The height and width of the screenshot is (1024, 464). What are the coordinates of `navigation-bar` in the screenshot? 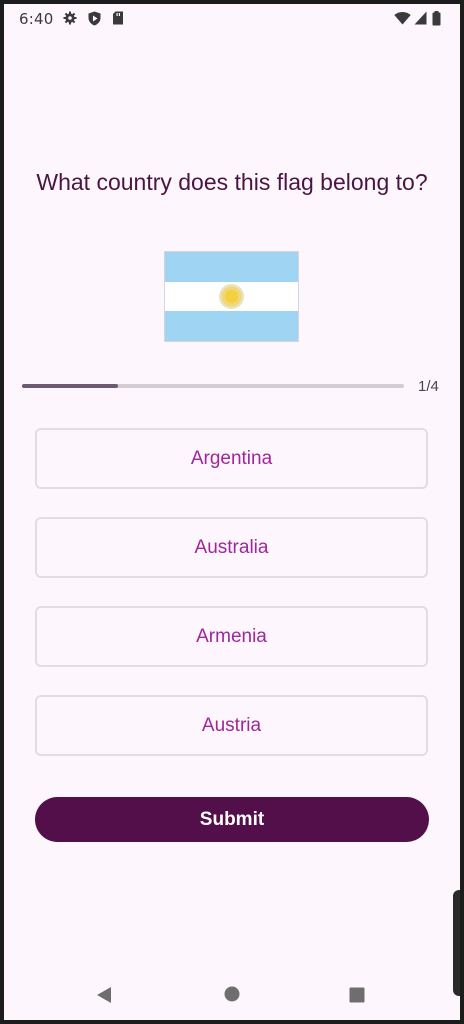 It's located at (232, 993).